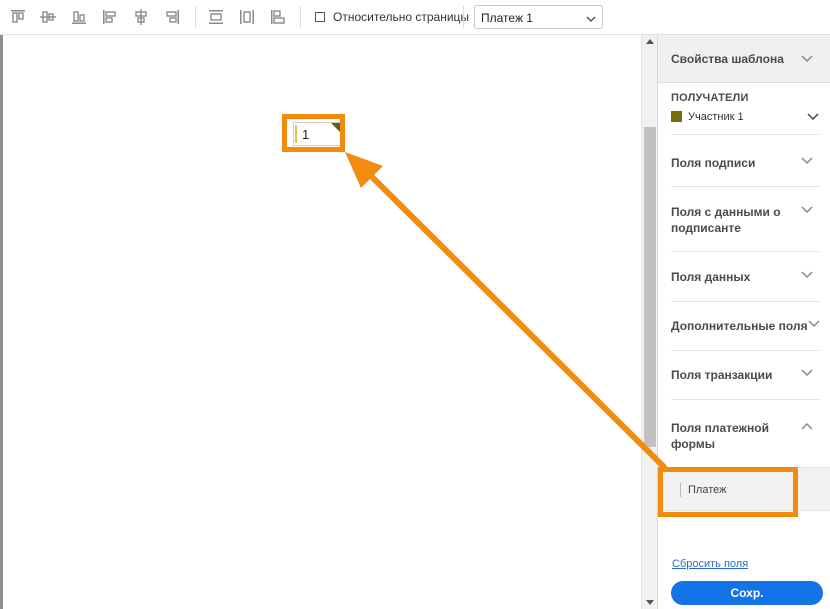  Describe the element at coordinates (650, 602) in the screenshot. I see `scroll-down-arrow-icon` at that location.